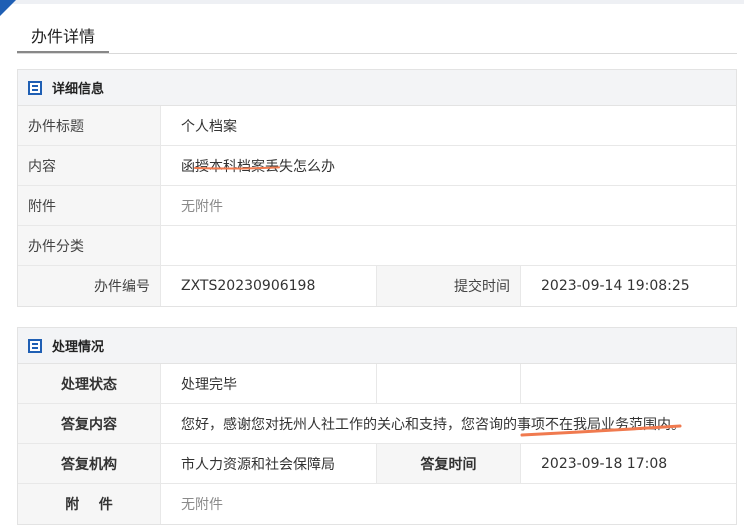  Describe the element at coordinates (89, 125) in the screenshot. I see `title-label: 办件标题` at that location.